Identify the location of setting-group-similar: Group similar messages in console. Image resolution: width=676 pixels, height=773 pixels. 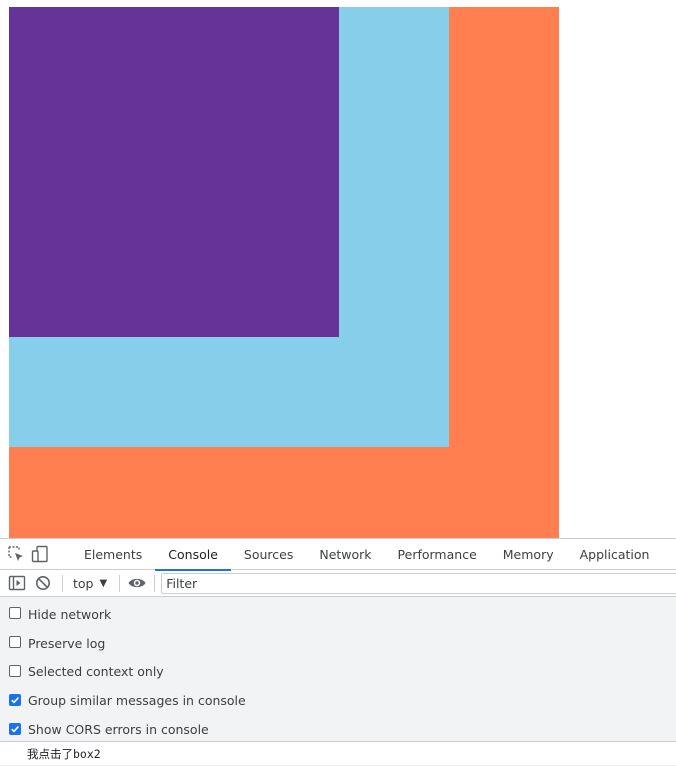
(338, 701).